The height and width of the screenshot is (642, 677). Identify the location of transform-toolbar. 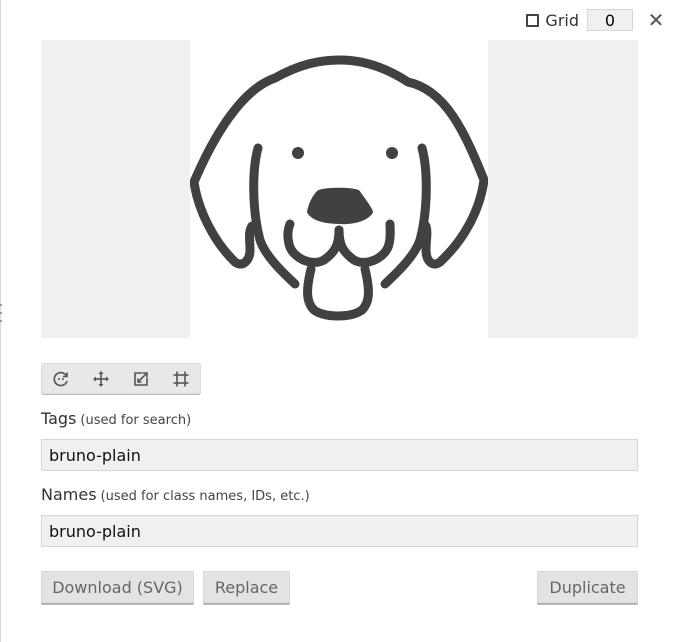
(121, 378).